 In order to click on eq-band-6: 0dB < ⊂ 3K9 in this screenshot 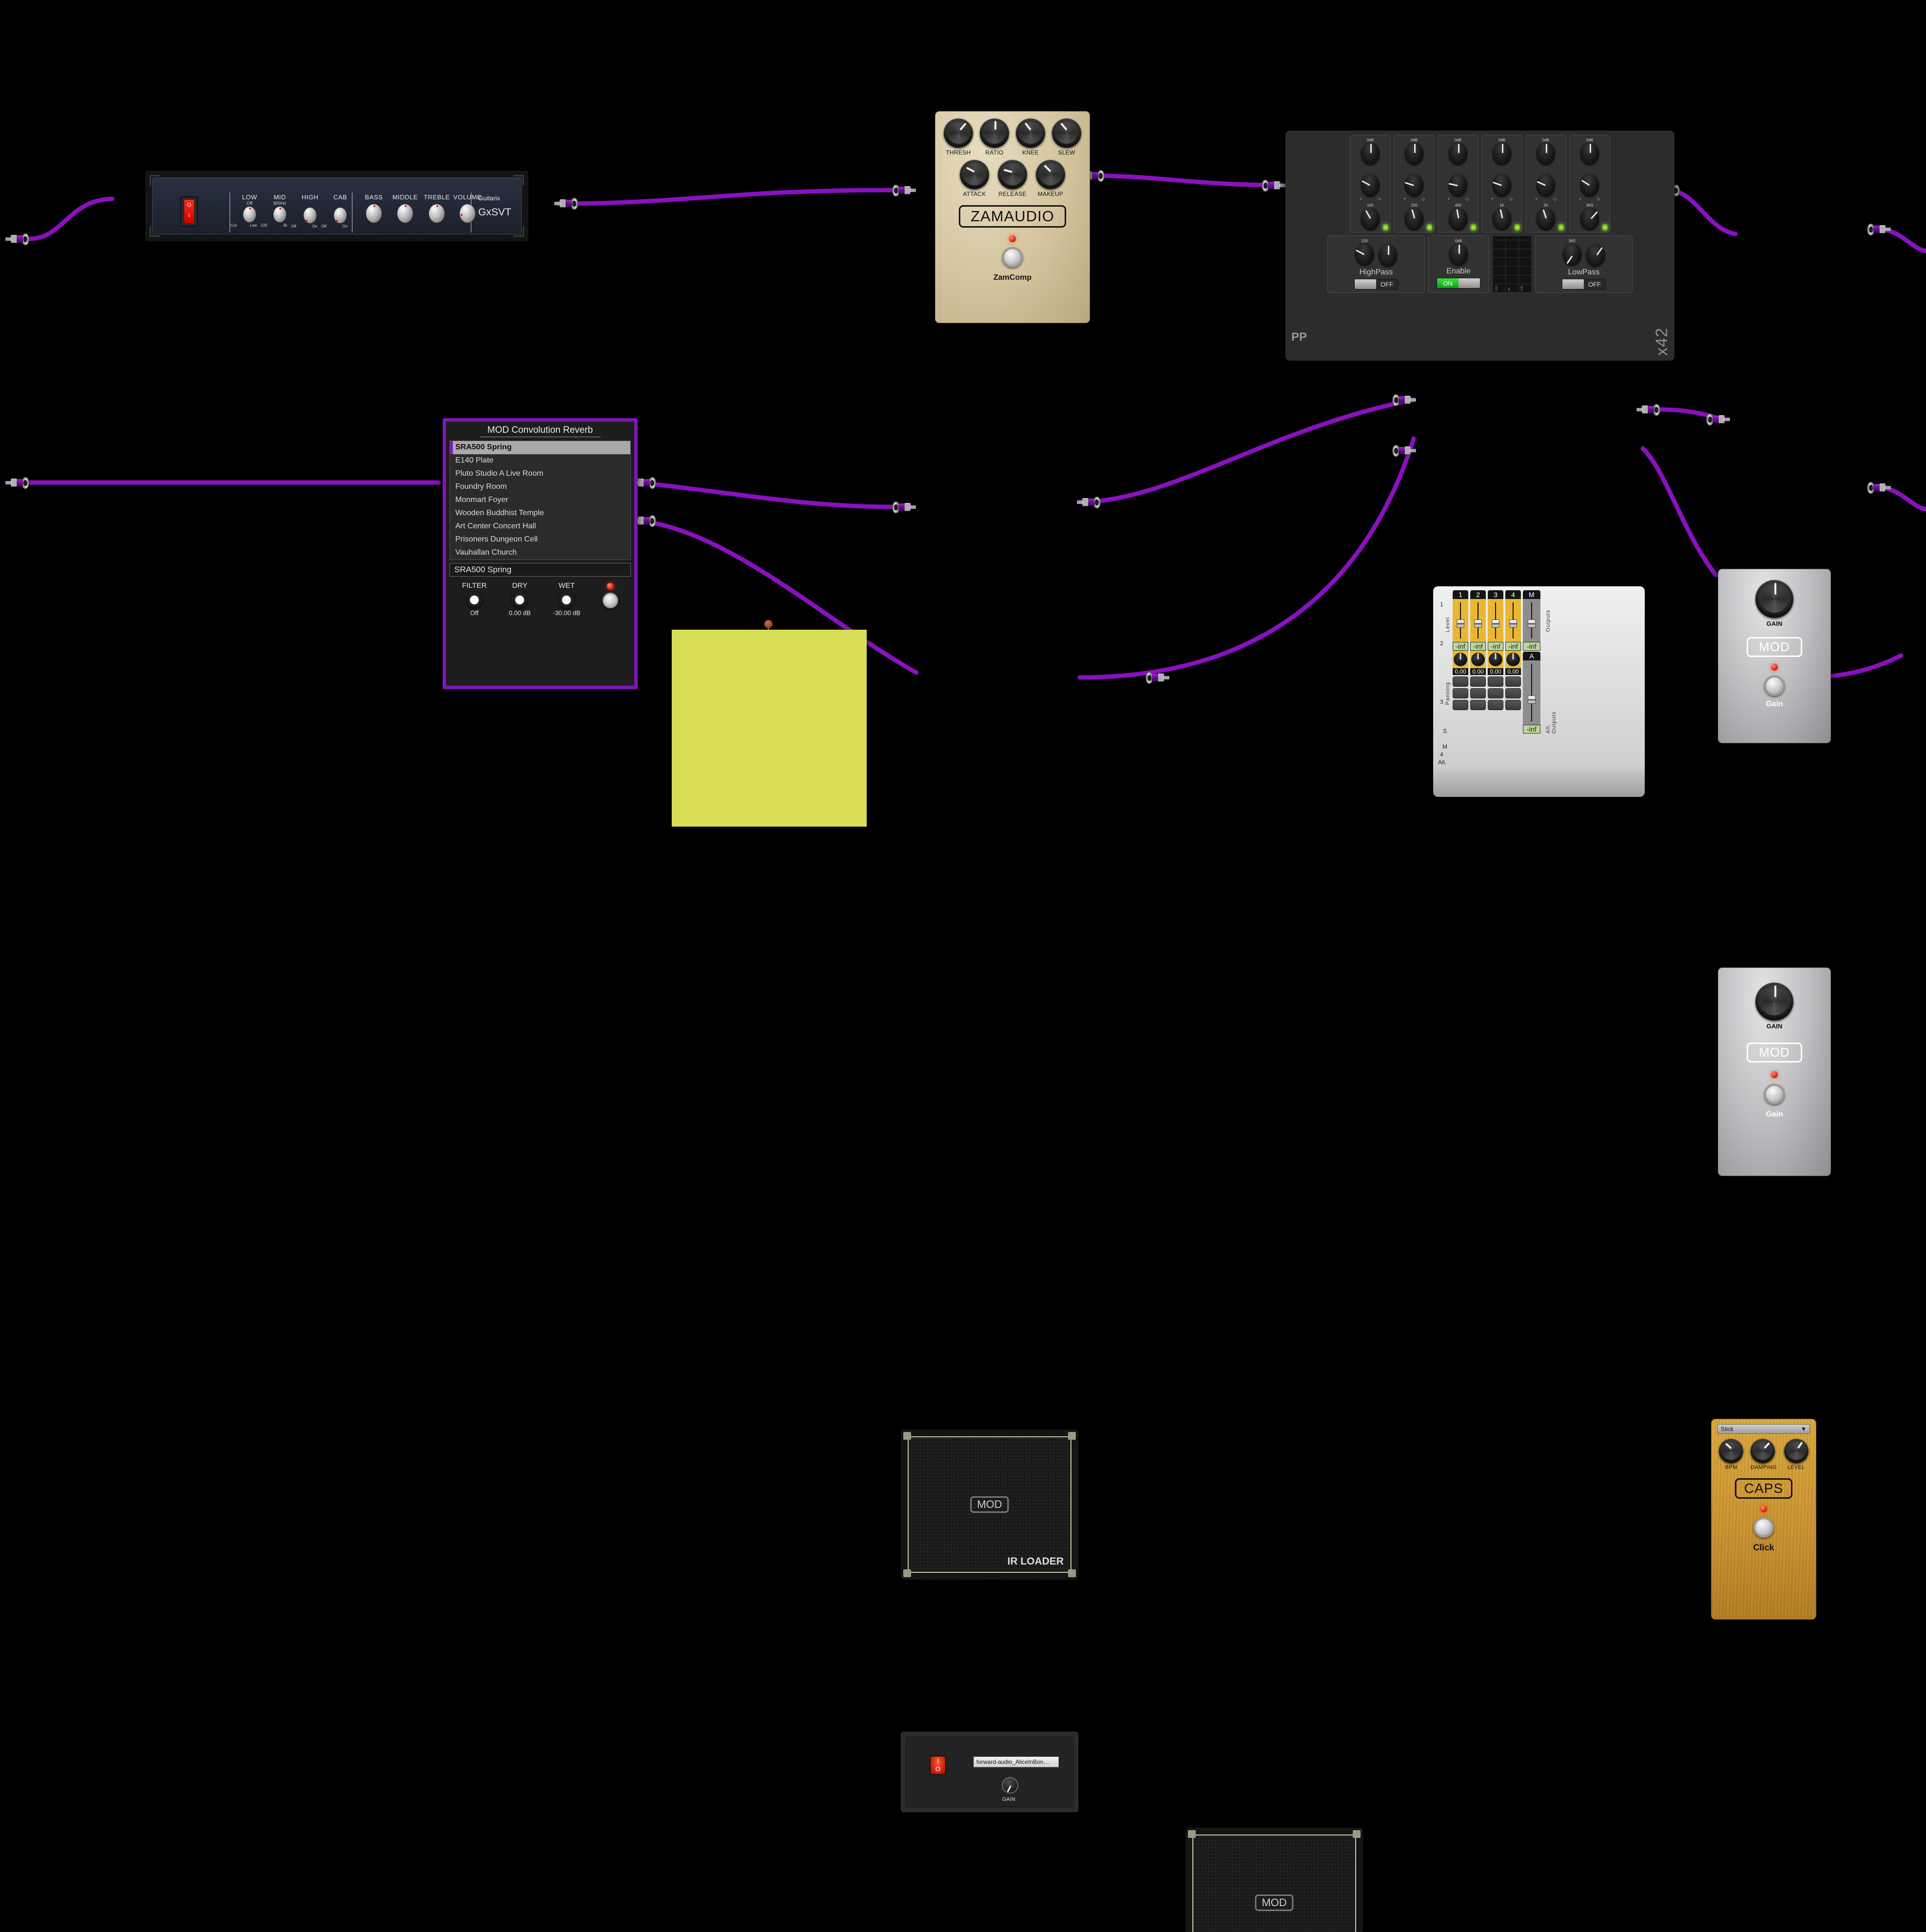, I will do `click(1589, 183)`.